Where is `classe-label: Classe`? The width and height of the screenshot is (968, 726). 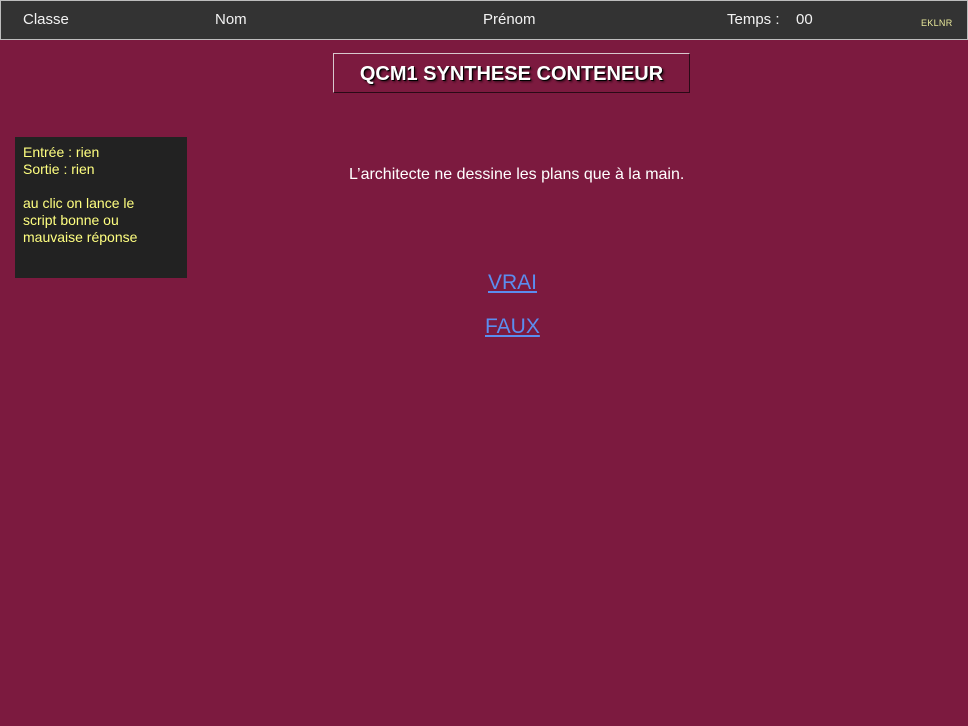 classe-label: Classe is located at coordinates (46, 19).